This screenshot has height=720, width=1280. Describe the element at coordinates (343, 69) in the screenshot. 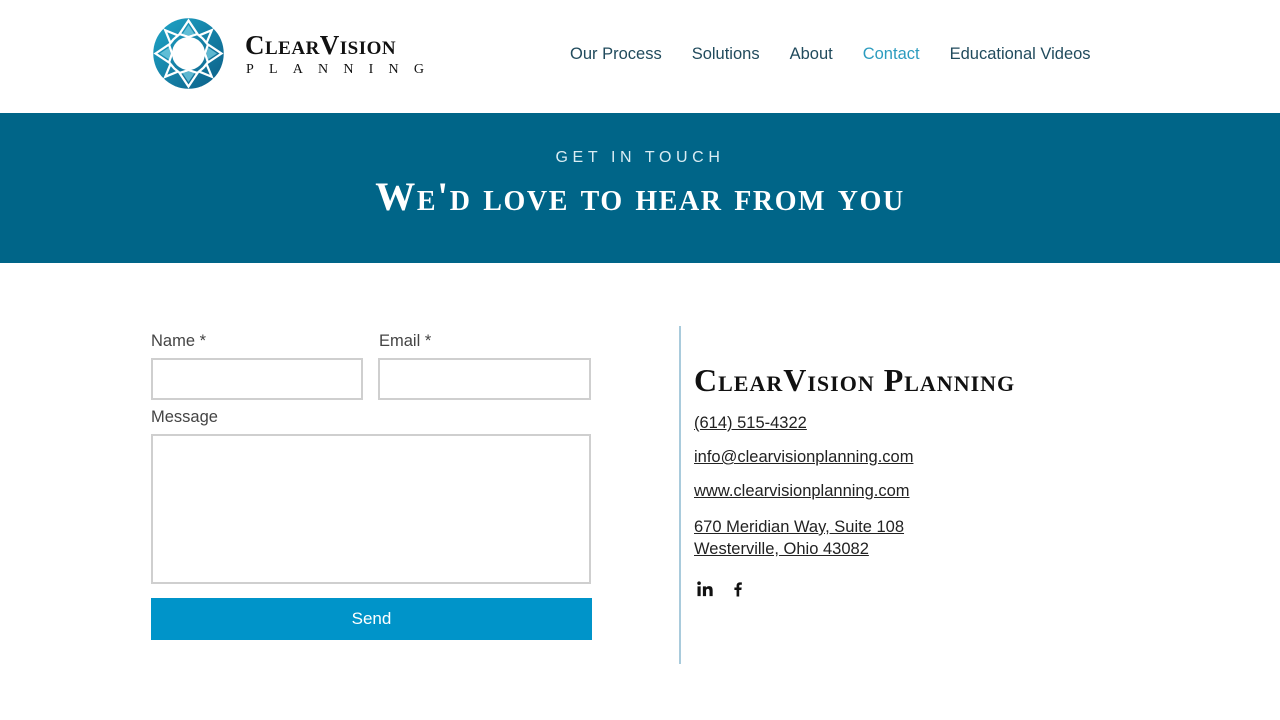

I see `logo-tagline: PLANNING` at that location.